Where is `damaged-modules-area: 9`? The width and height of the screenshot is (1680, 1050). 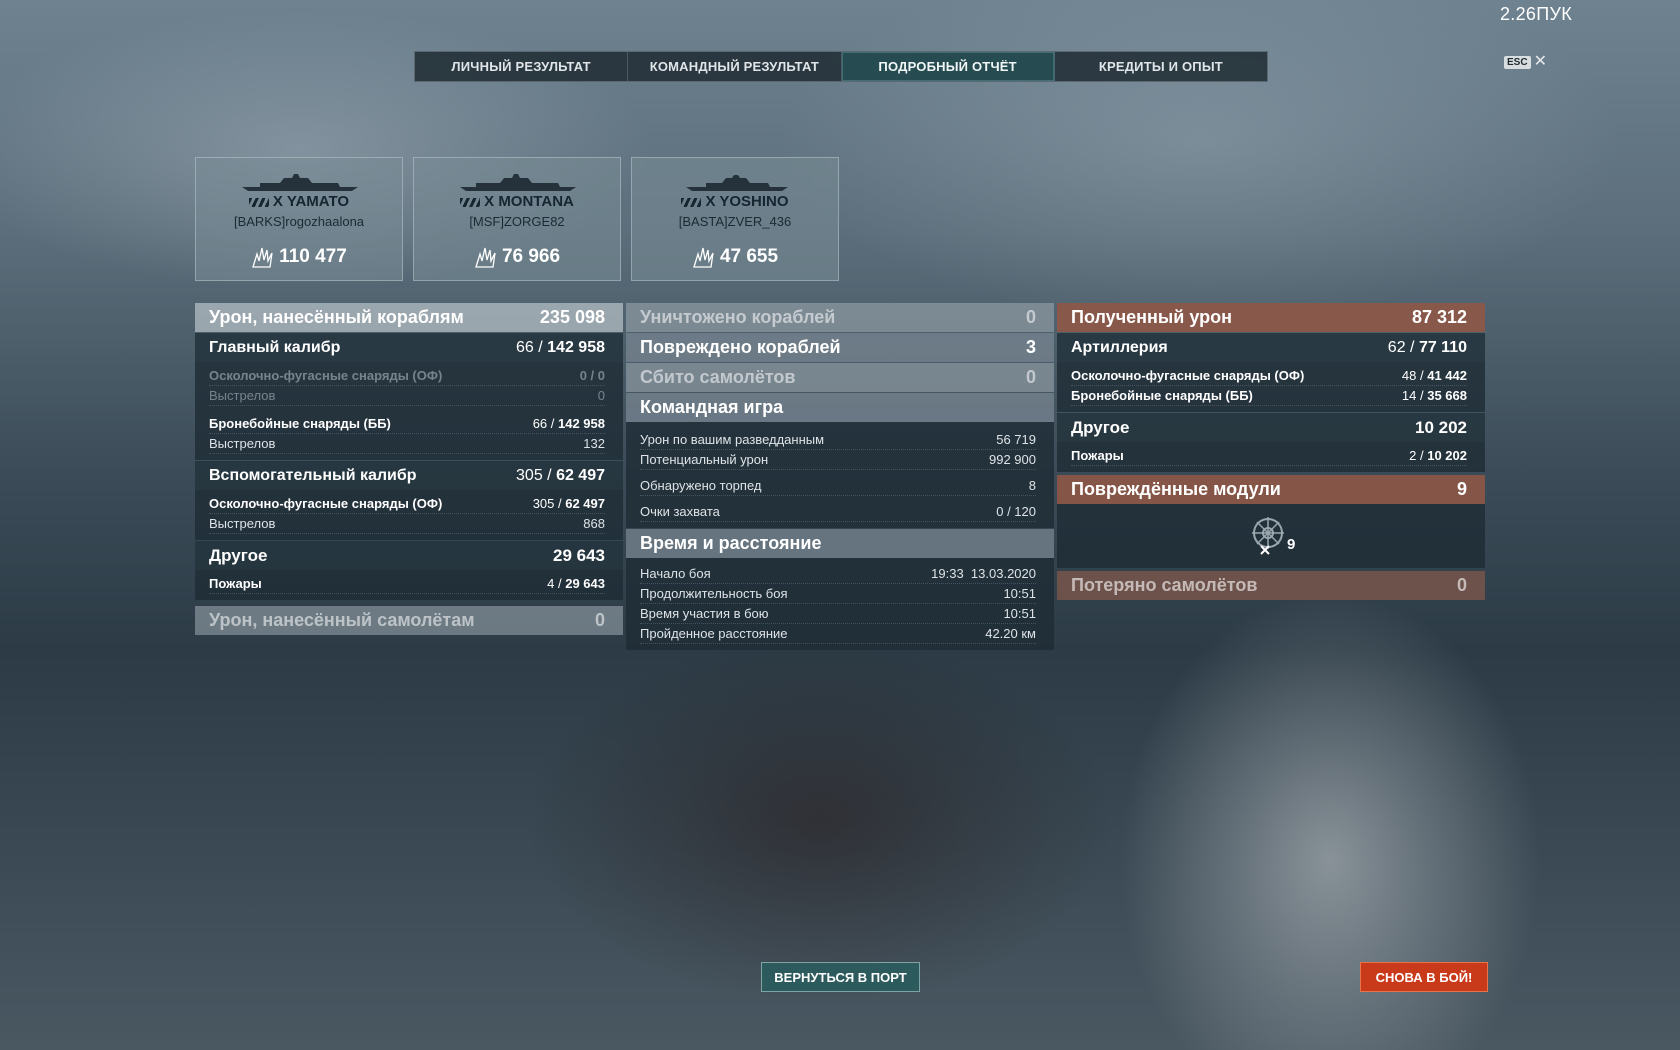
damaged-modules-area: 9 is located at coordinates (1271, 536).